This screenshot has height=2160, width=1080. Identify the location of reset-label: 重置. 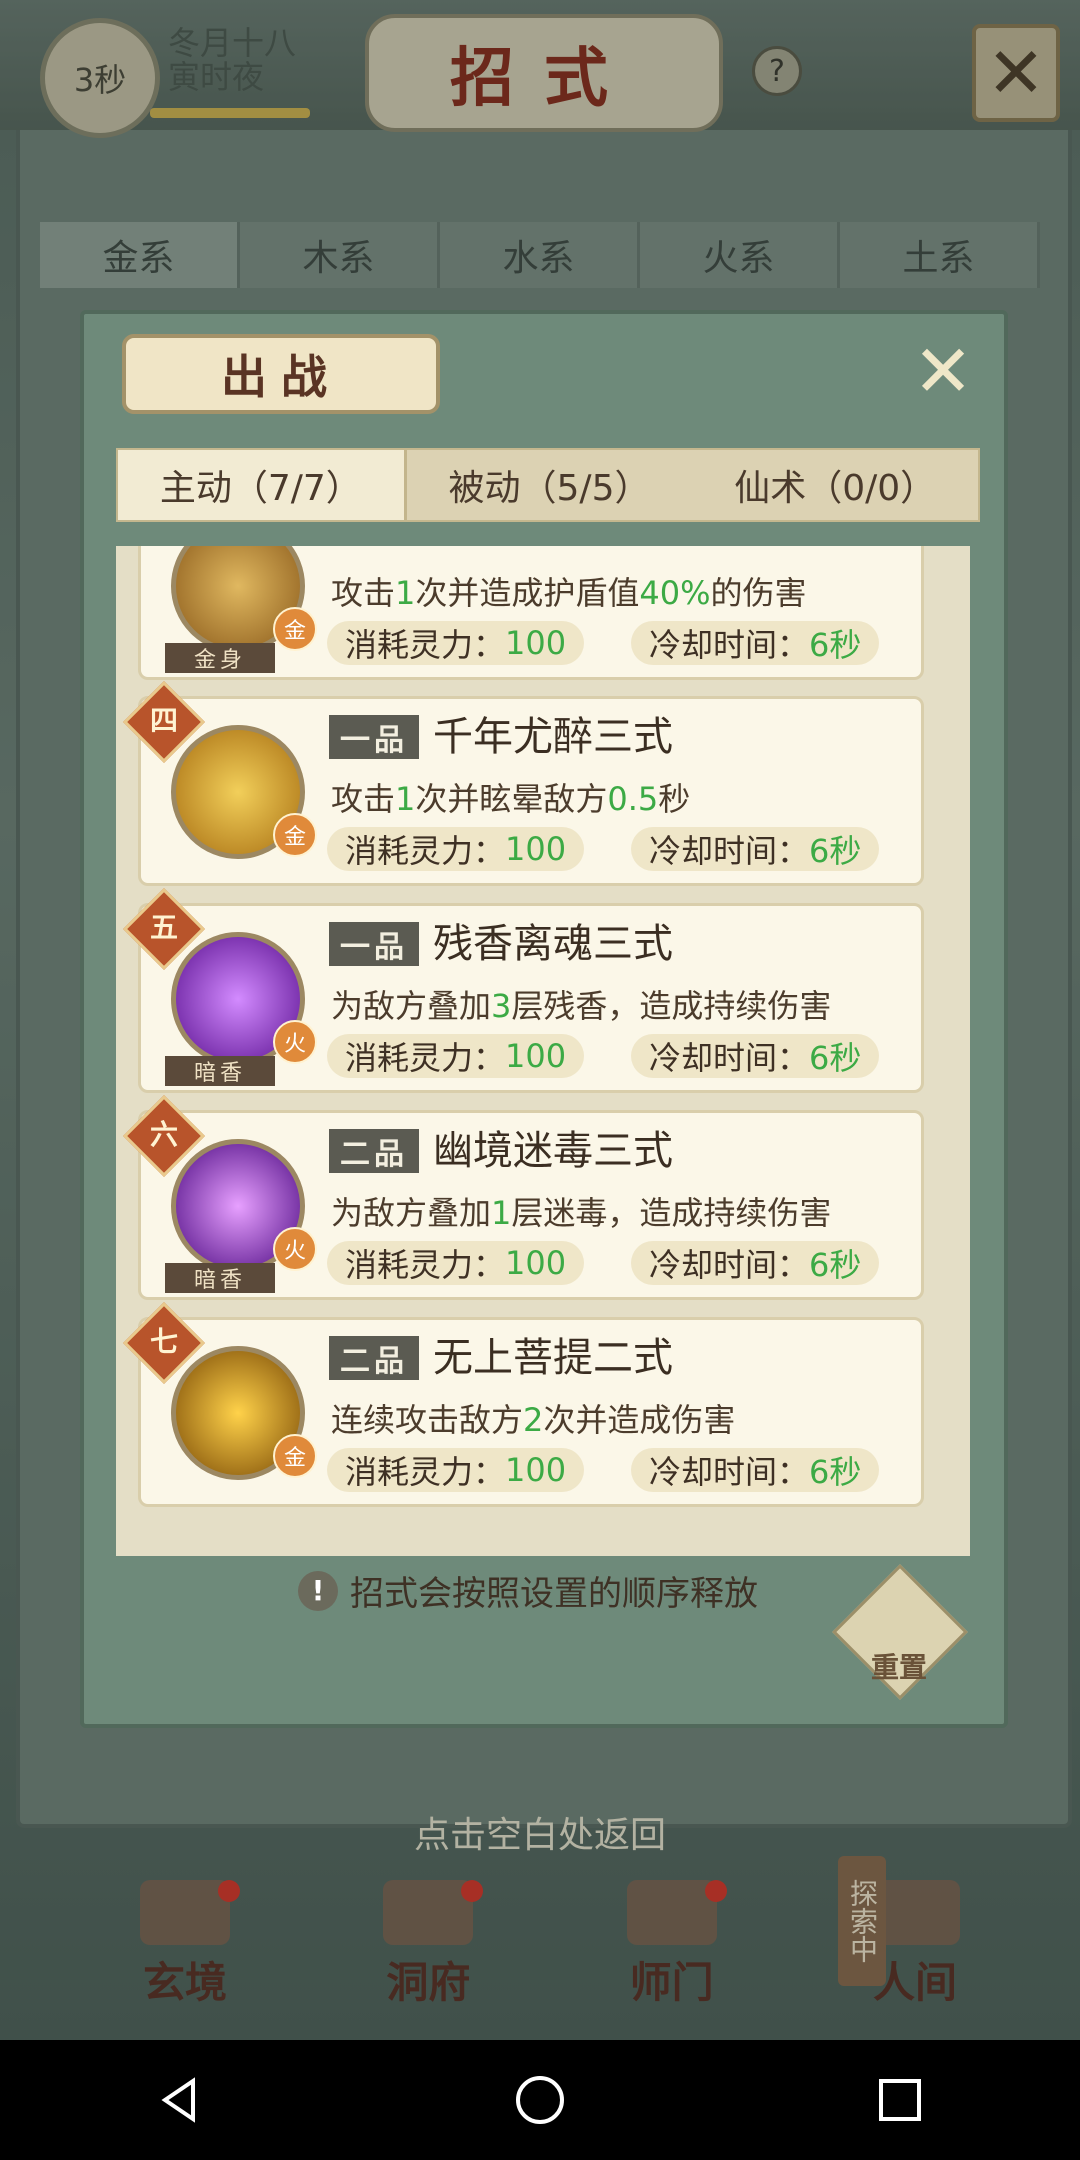
(899, 1666).